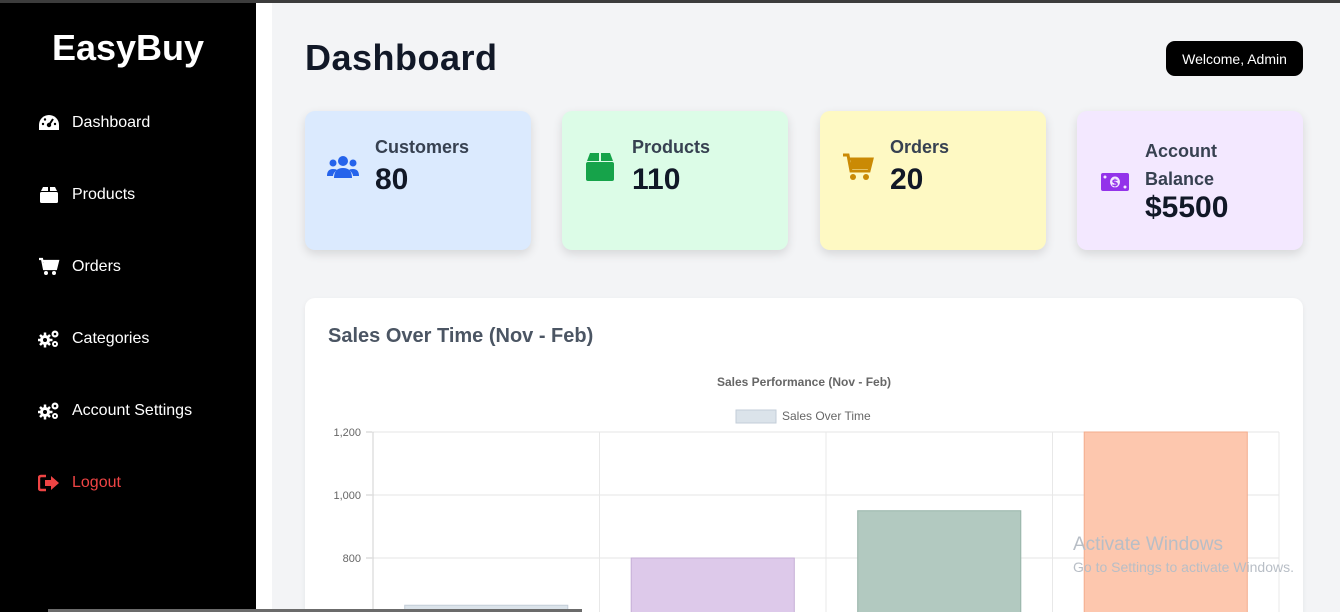 The width and height of the screenshot is (1340, 612). Describe the element at coordinates (49, 483) in the screenshot. I see `logout-icon` at that location.